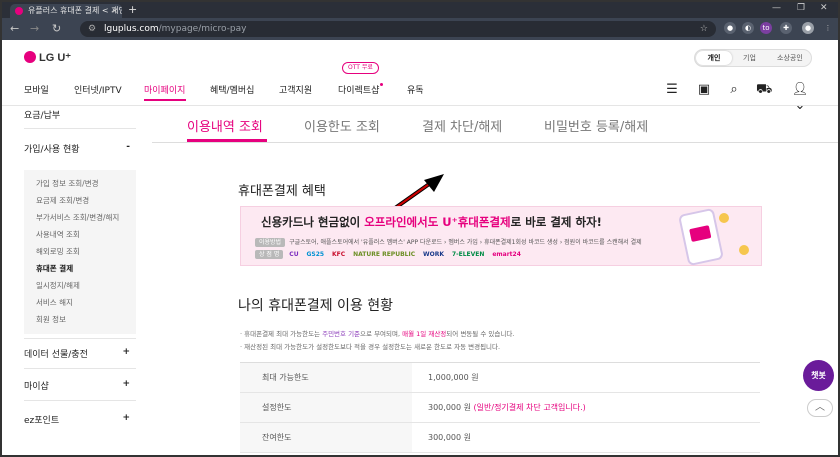 This screenshot has width=840, height=457. I want to click on audience-tab-business: 기업, so click(749, 58).